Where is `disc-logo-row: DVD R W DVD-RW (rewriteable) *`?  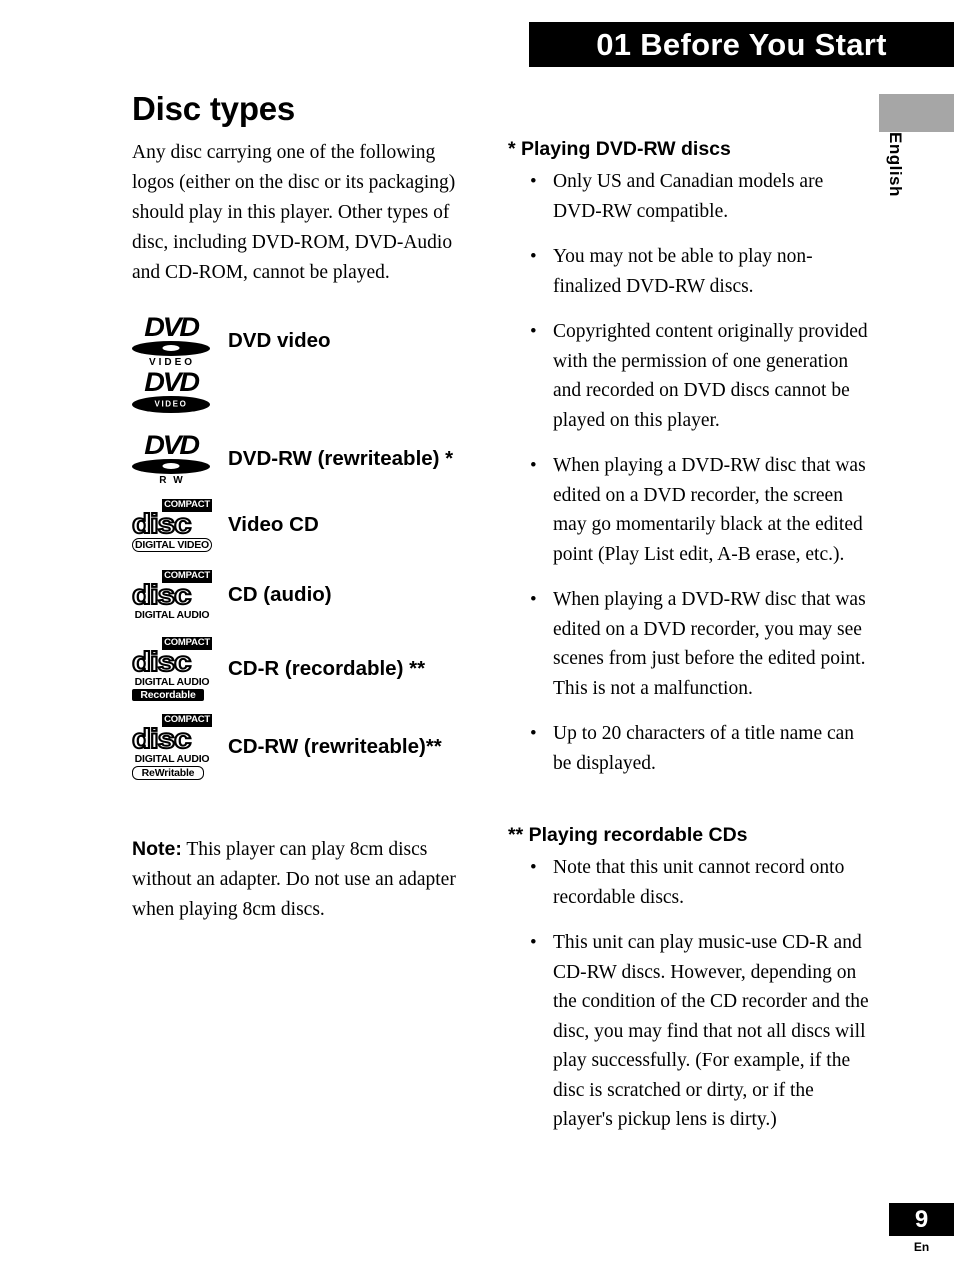 disc-logo-row: DVD R W DVD-RW (rewriteable) * is located at coordinates (299, 459).